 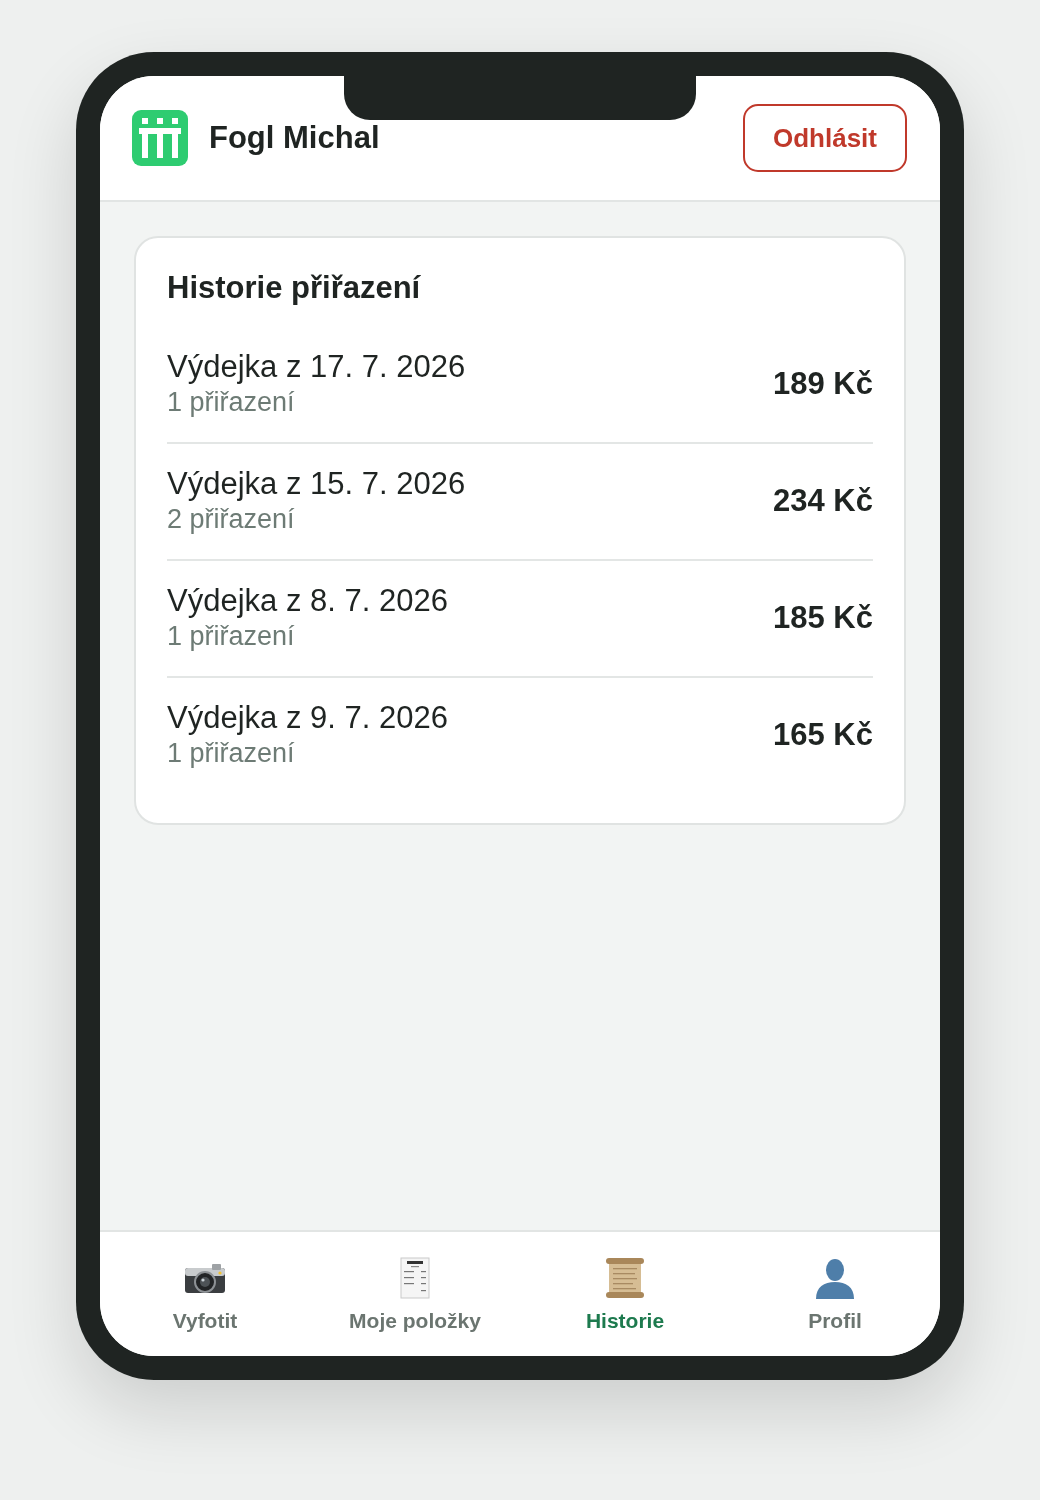 What do you see at coordinates (823, 735) in the screenshot?
I see `receipt-amount: 165 Kč` at bounding box center [823, 735].